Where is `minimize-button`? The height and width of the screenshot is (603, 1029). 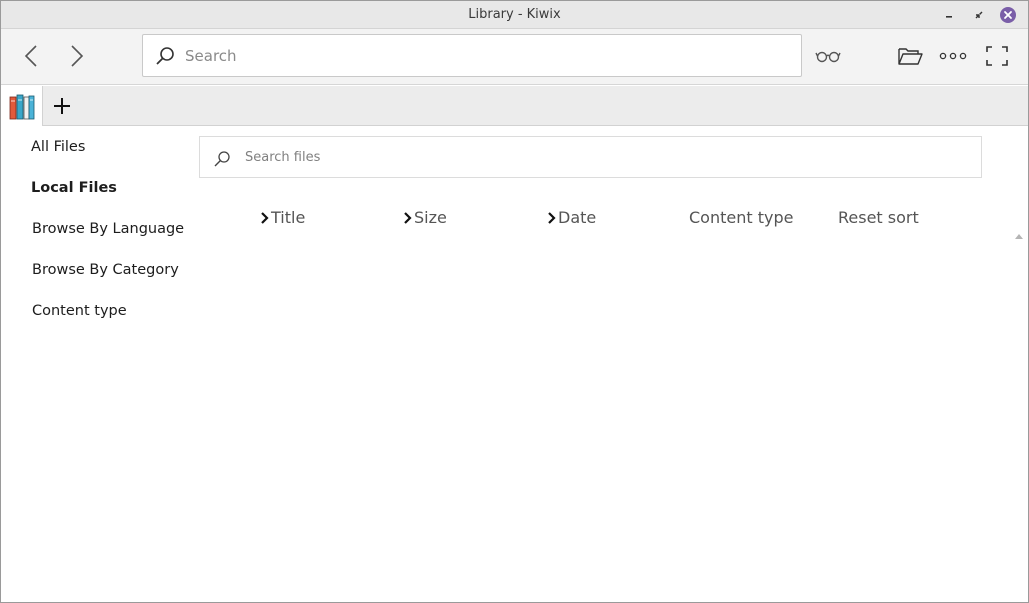
minimize-button is located at coordinates (949, 15).